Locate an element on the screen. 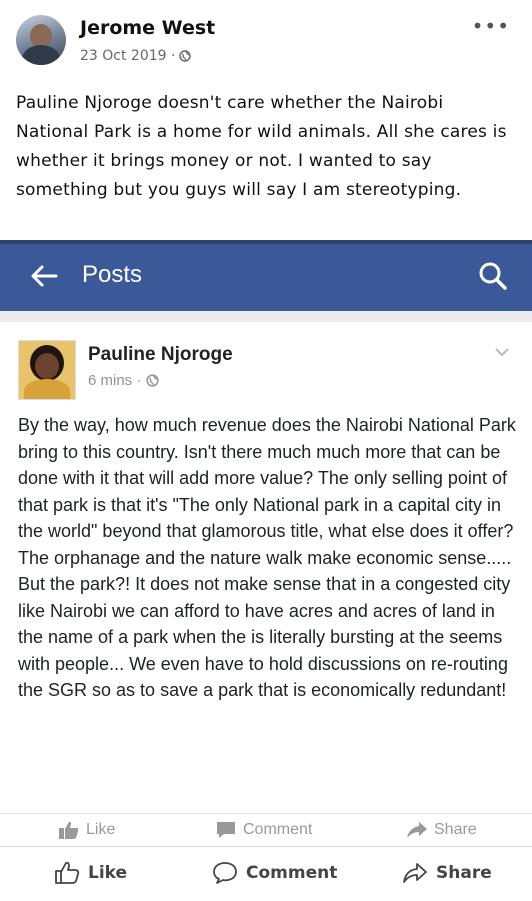  comment-label: Comment is located at coordinates (292, 873).